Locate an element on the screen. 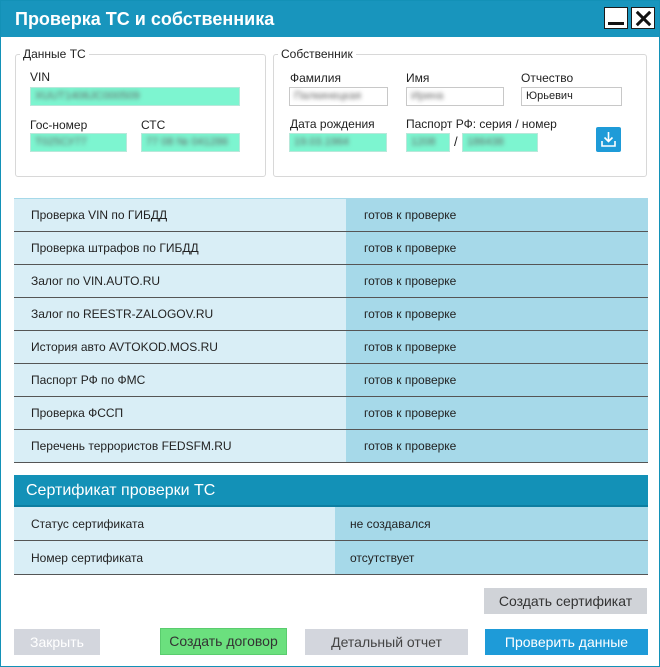  check-data-button: Проверить данные is located at coordinates (566, 642).